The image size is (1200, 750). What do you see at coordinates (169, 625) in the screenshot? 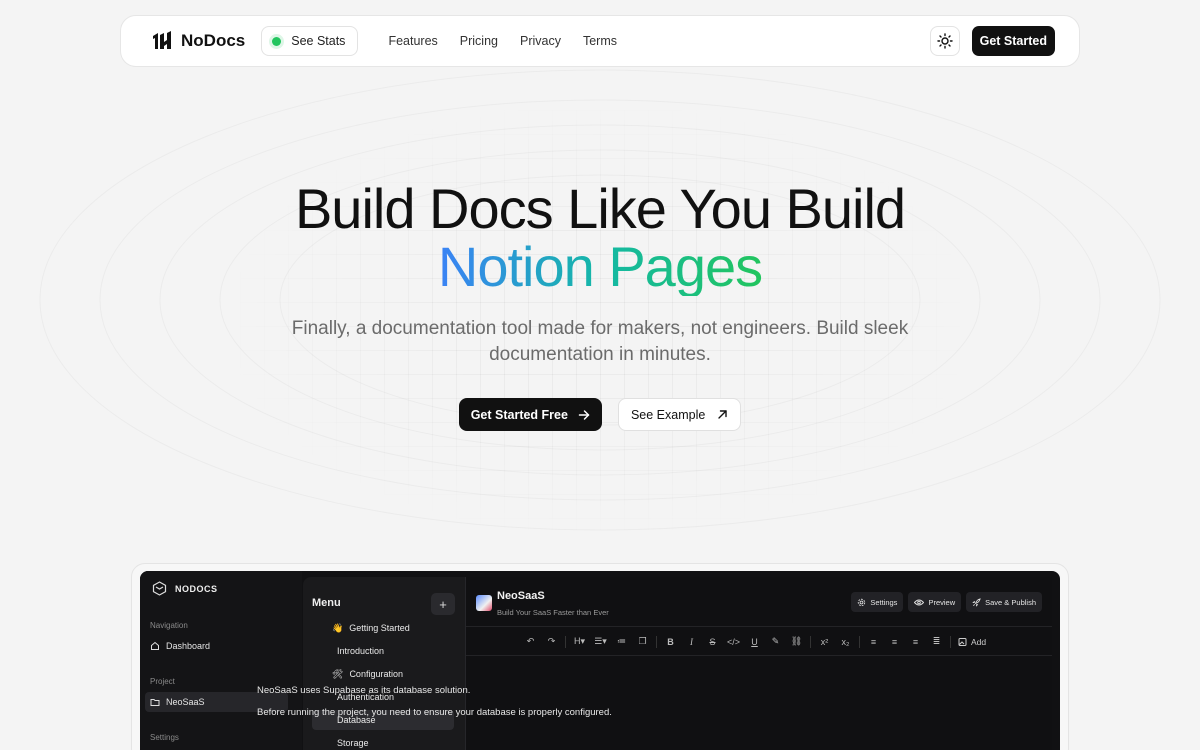
I see `sidebar-navigation-label: Navigation` at bounding box center [169, 625].